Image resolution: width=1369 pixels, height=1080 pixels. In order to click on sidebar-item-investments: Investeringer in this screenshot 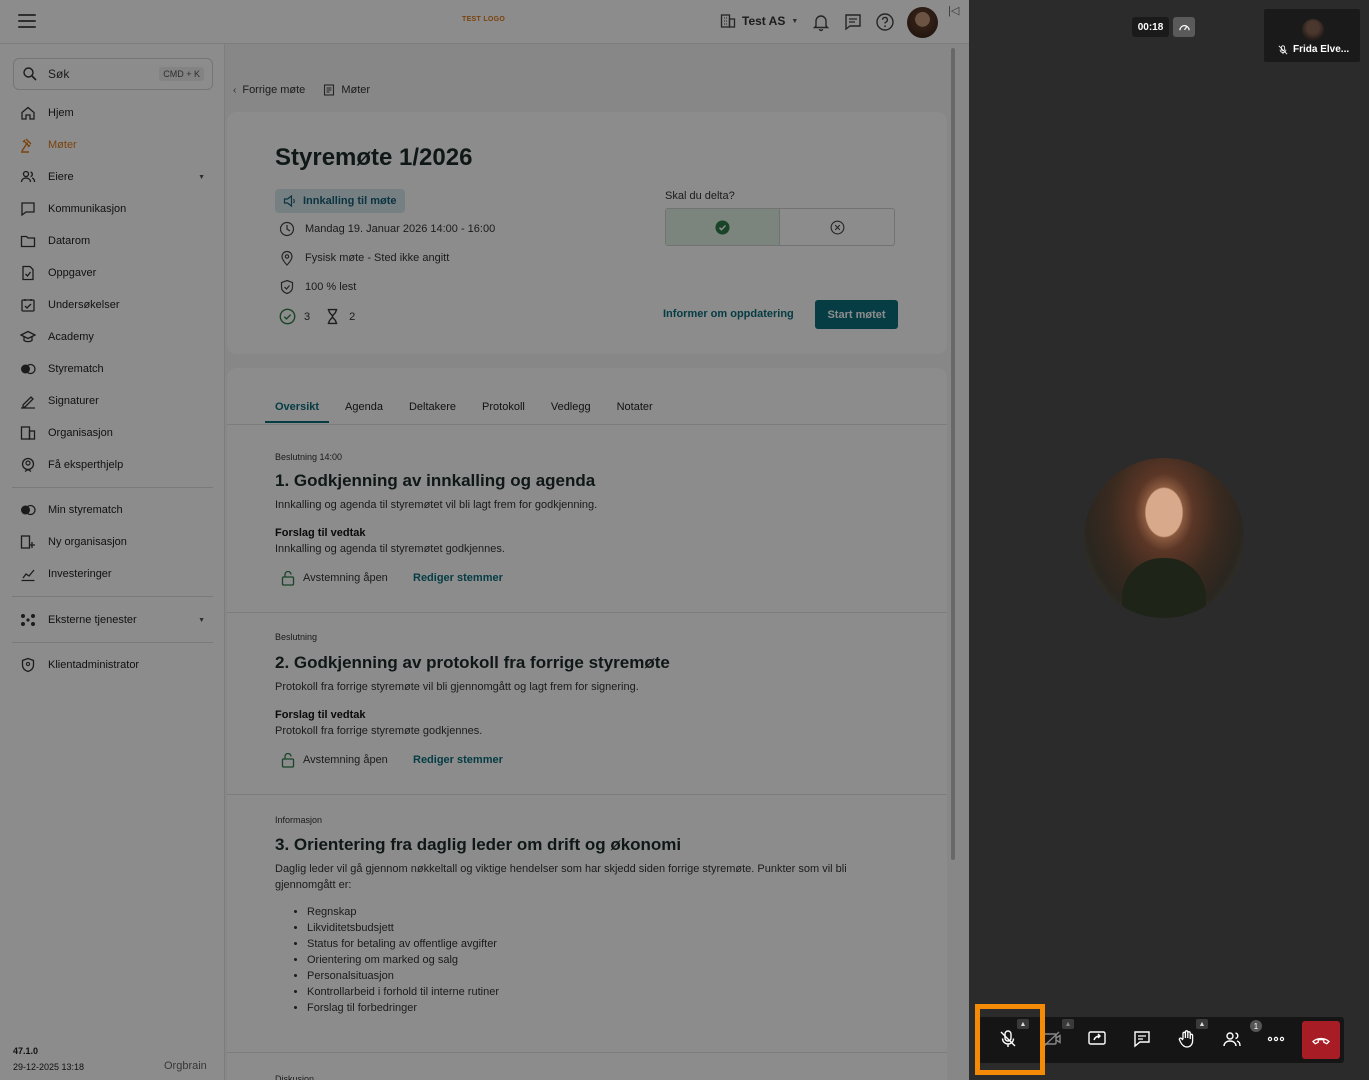, I will do `click(112, 574)`.